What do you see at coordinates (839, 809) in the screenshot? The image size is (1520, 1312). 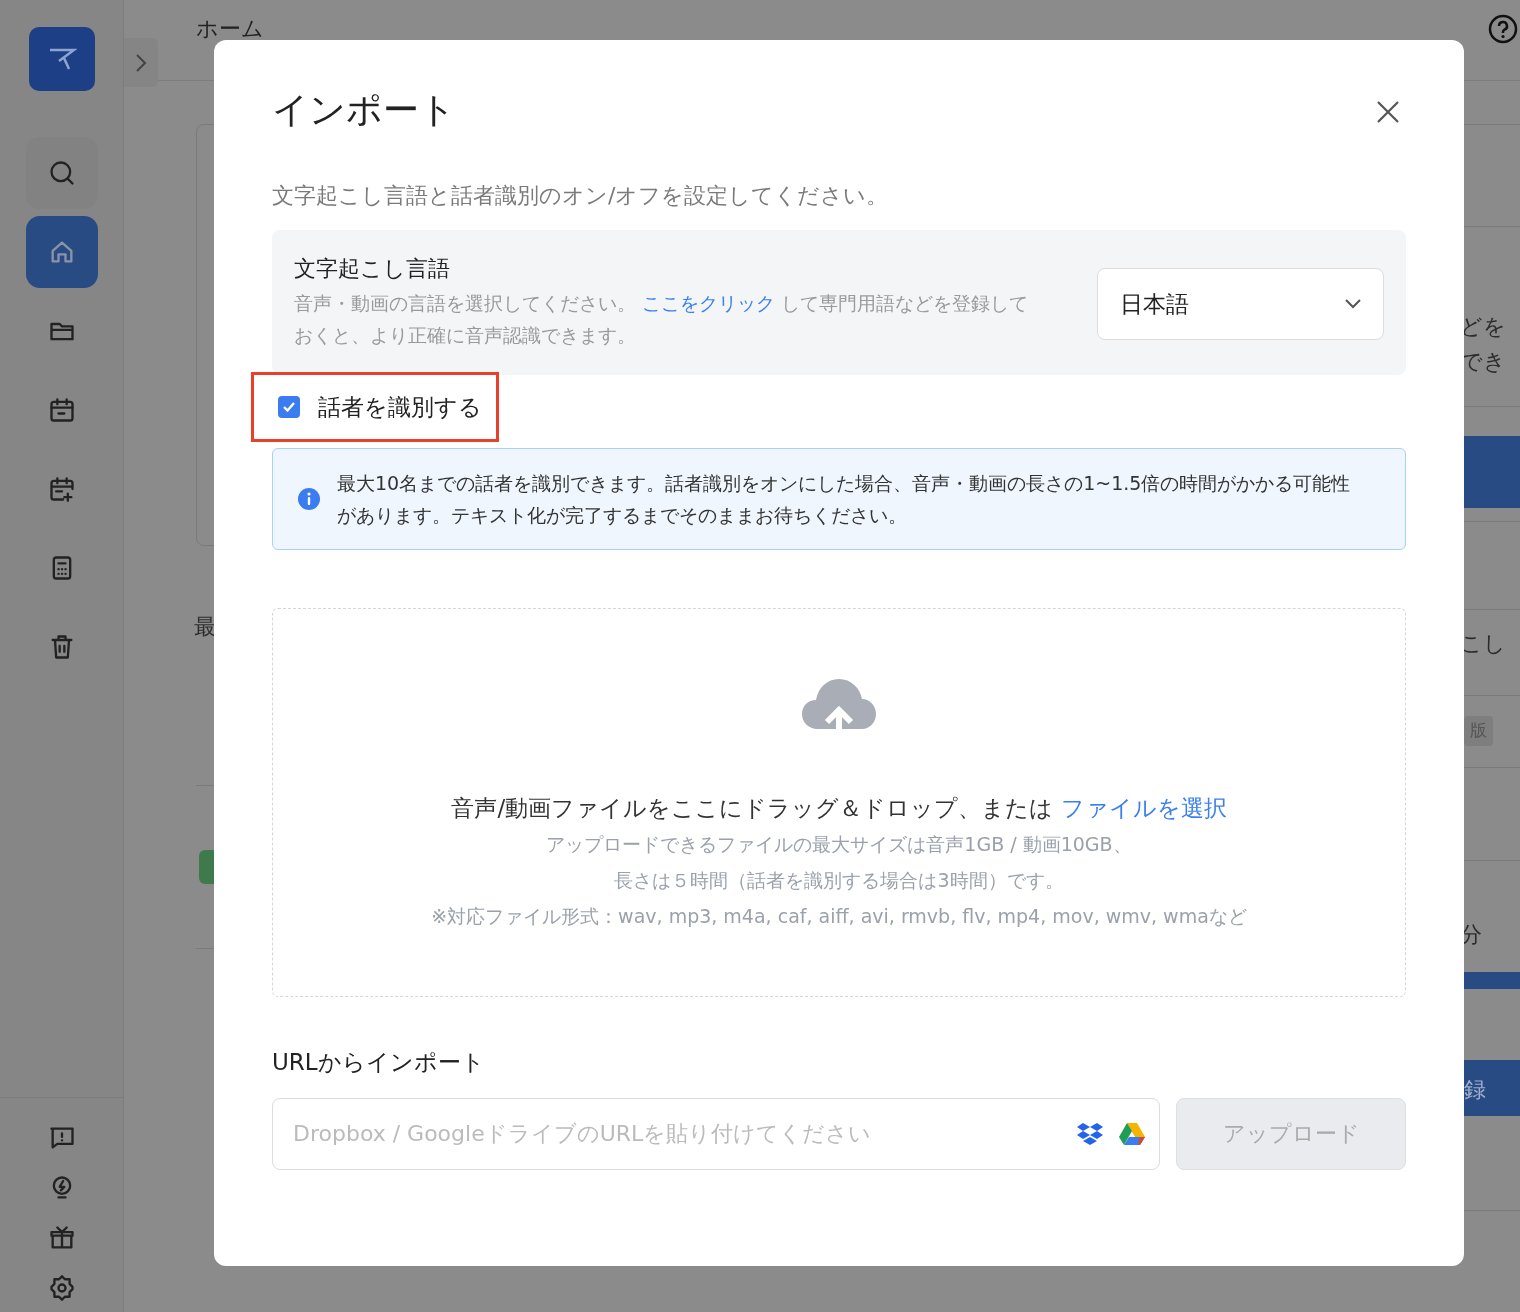 I see `drop-instruction: 音声/動画ファイルをここにドラッグ＆ドロップ、または ファイルを選択` at bounding box center [839, 809].